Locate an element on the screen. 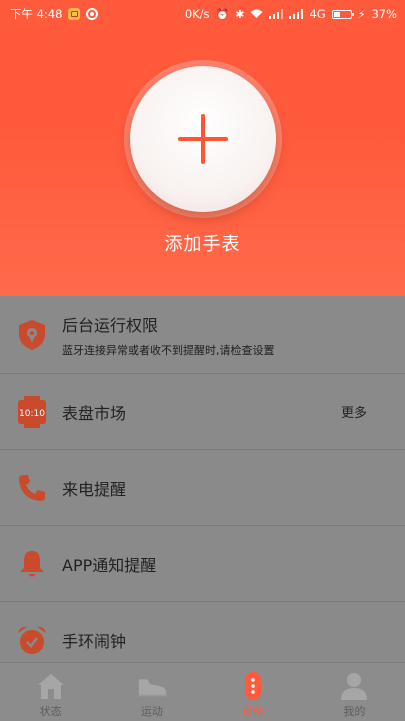  plus-icon-v is located at coordinates (203, 139).